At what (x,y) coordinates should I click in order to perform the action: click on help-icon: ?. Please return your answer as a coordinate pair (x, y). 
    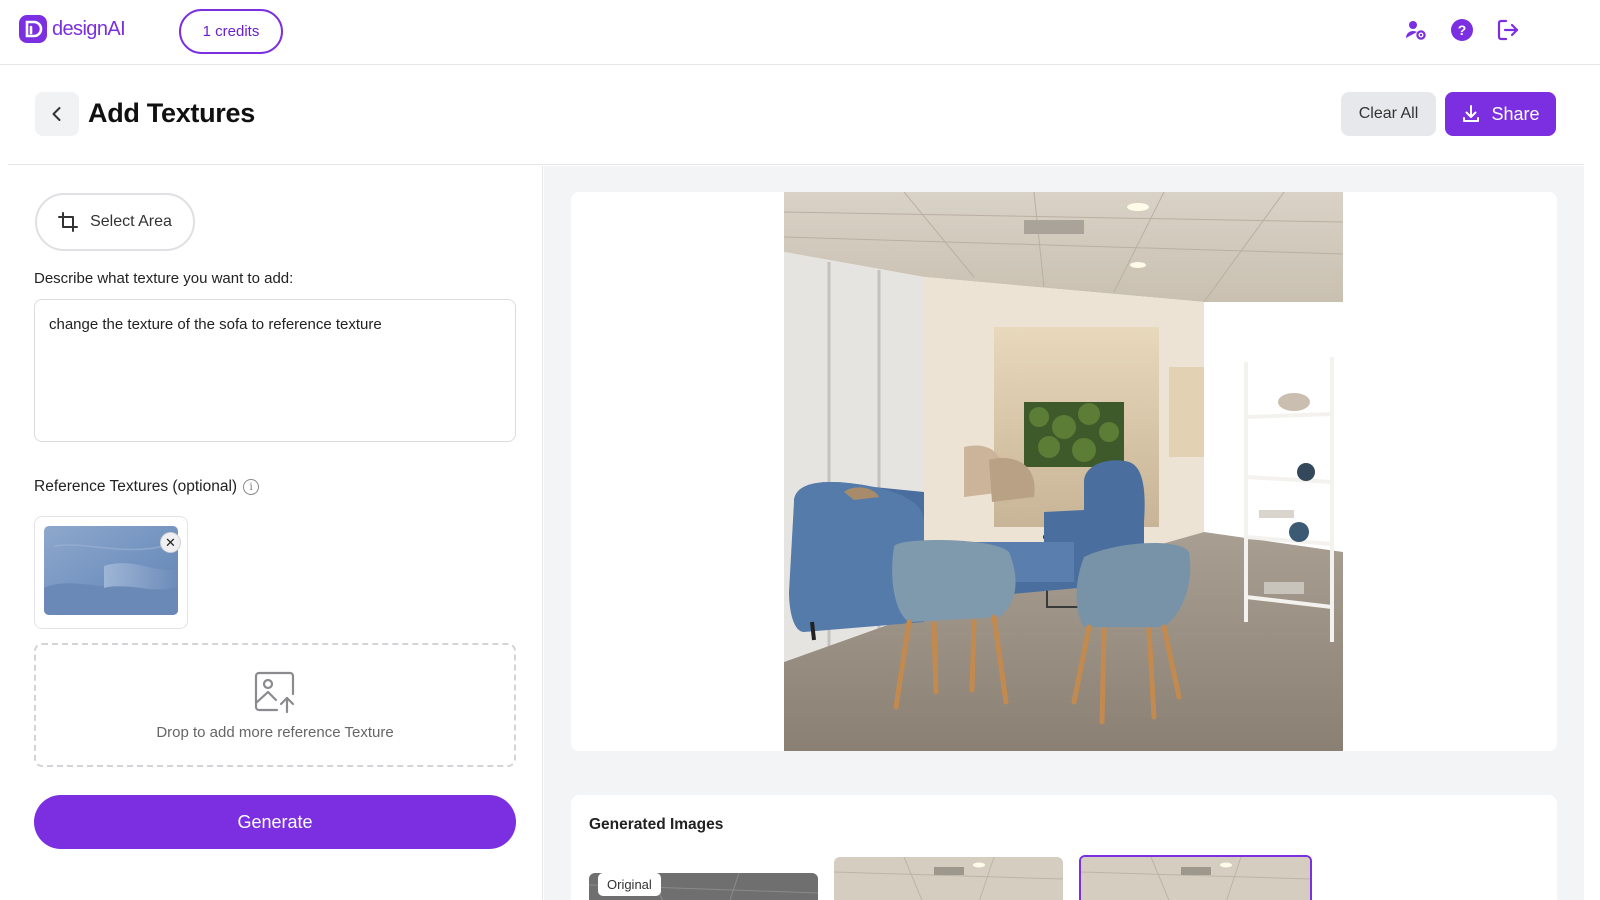
    Looking at the image, I should click on (1462, 30).